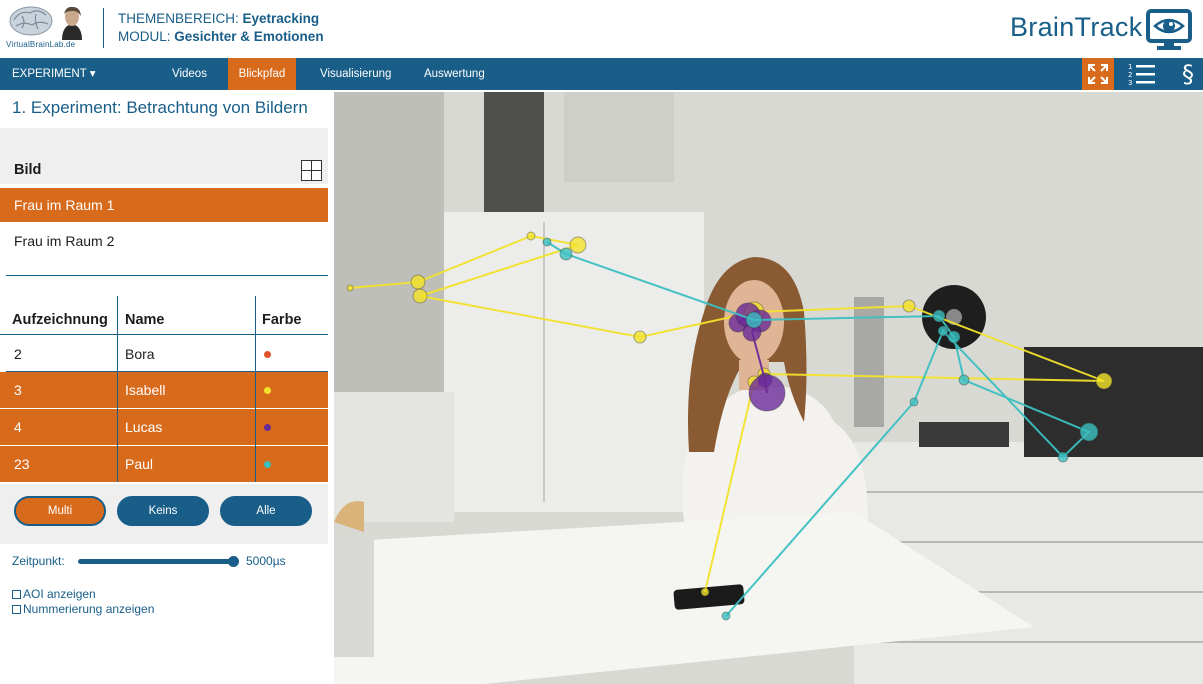 This screenshot has width=1203, height=684. Describe the element at coordinates (60, 320) in the screenshot. I see `column-header-recording: Aufzeichnung` at that location.